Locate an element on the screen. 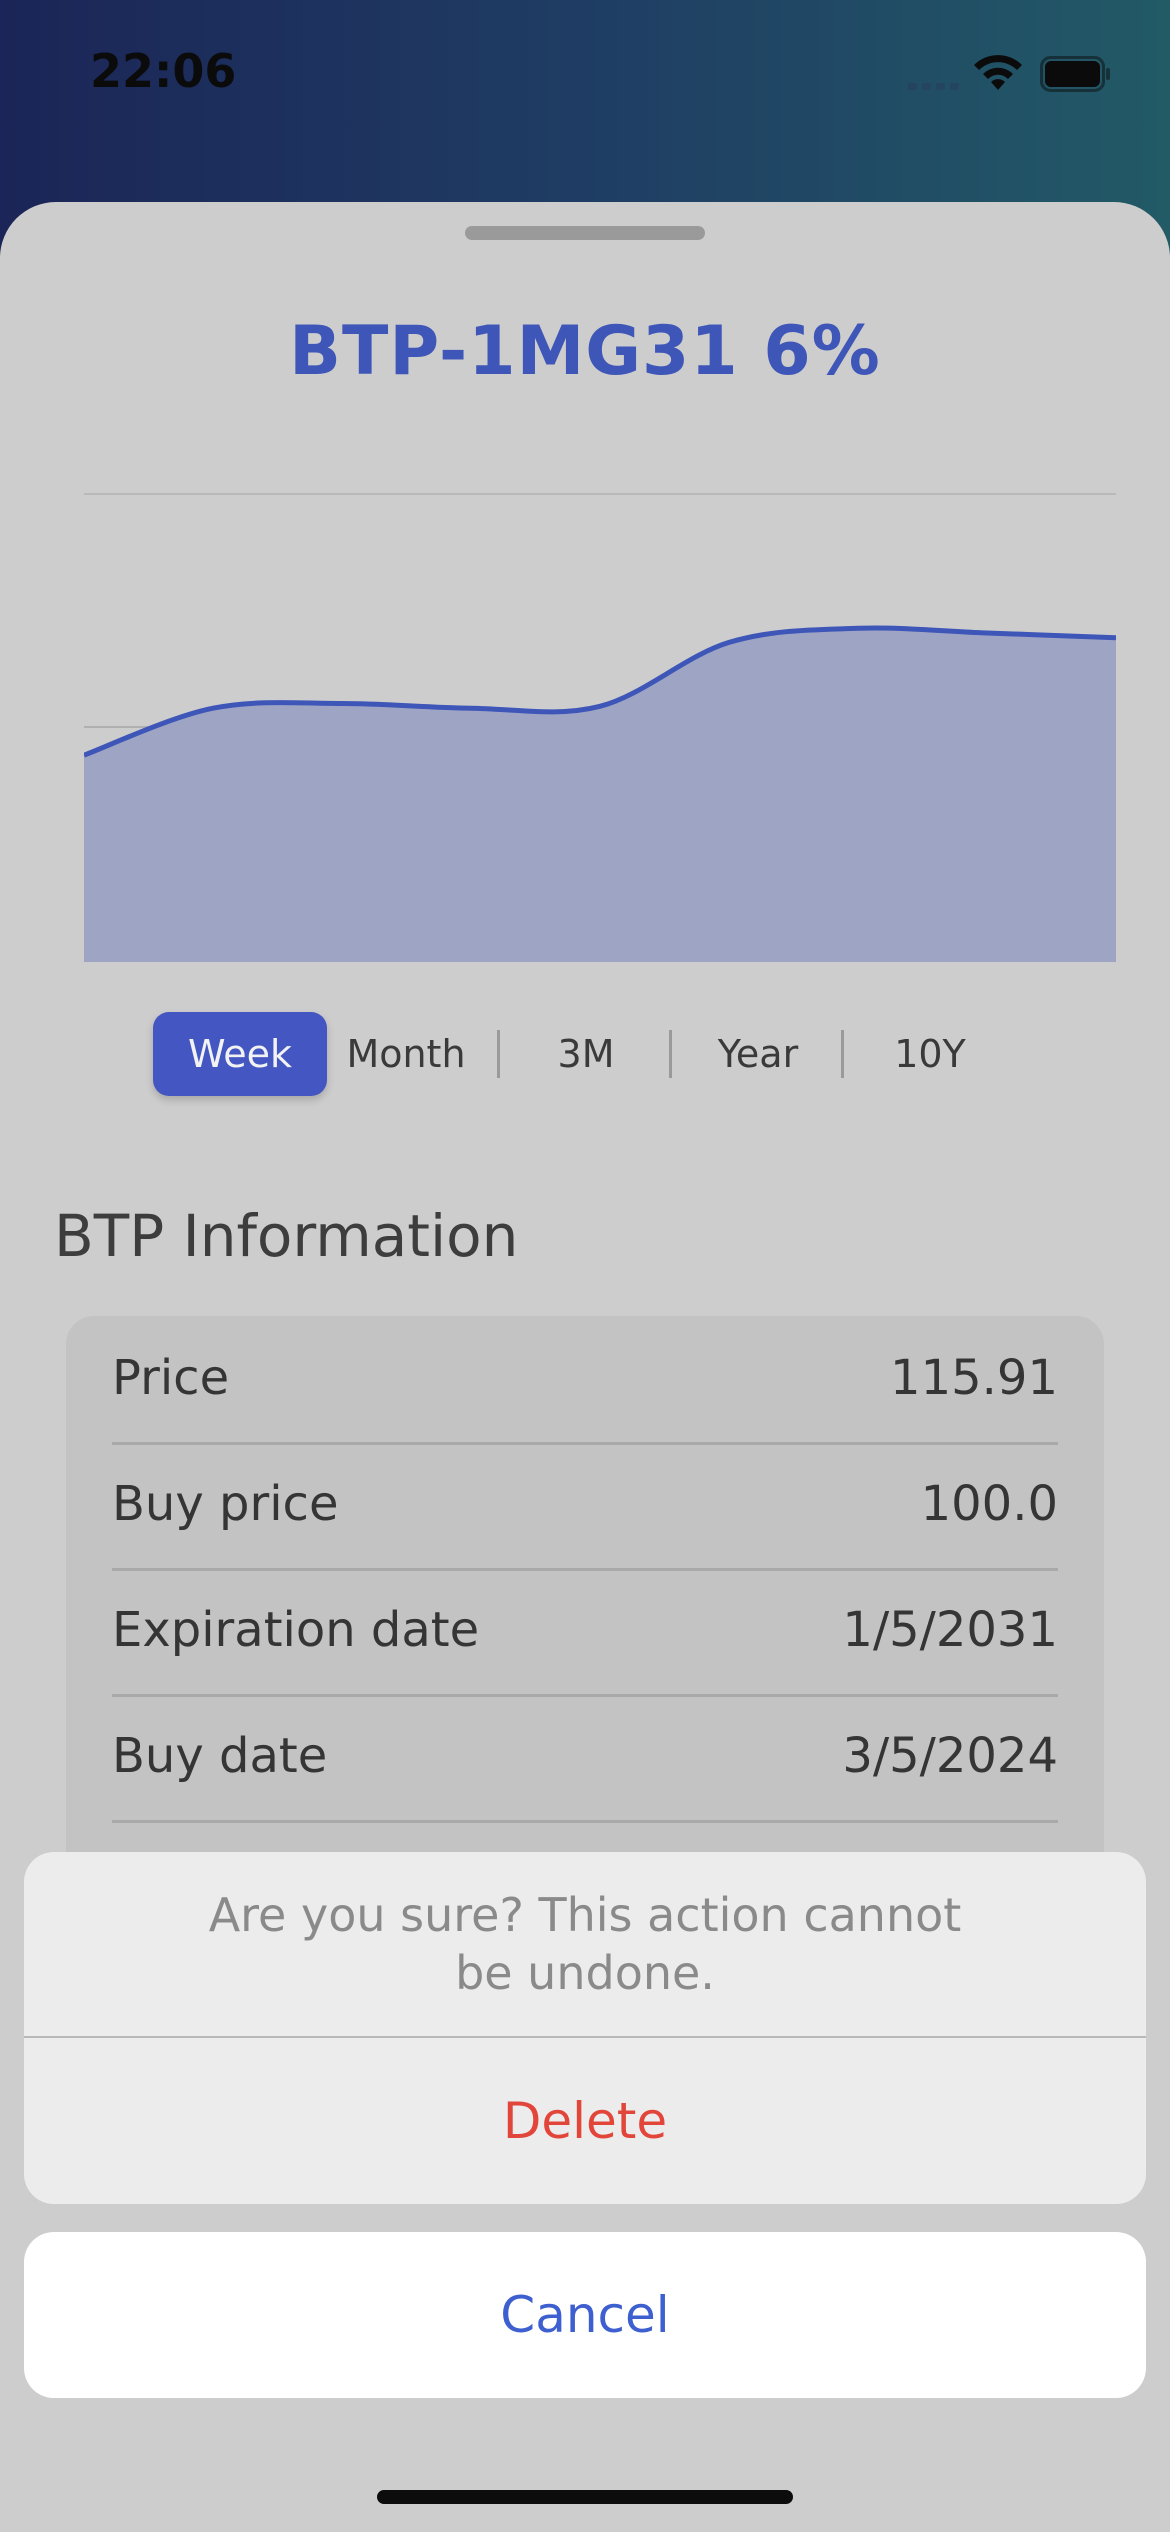 Image resolution: width=1170 pixels, height=2532 pixels. info-value: 115.91 is located at coordinates (974, 1378).